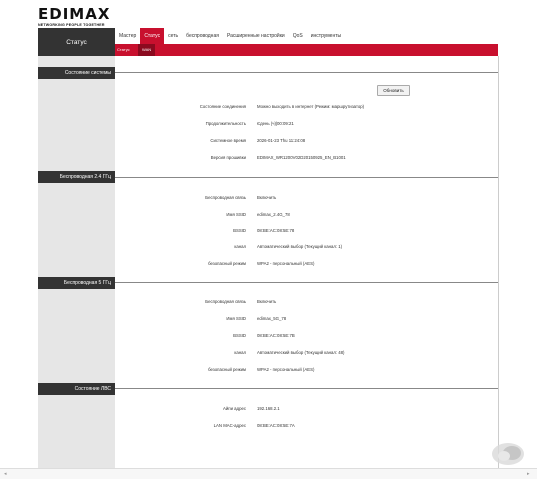 Image resolution: width=537 pixels, height=479 pixels. I want to click on value-wifi5-security: WPA2 - персональный (AES), so click(286, 369).